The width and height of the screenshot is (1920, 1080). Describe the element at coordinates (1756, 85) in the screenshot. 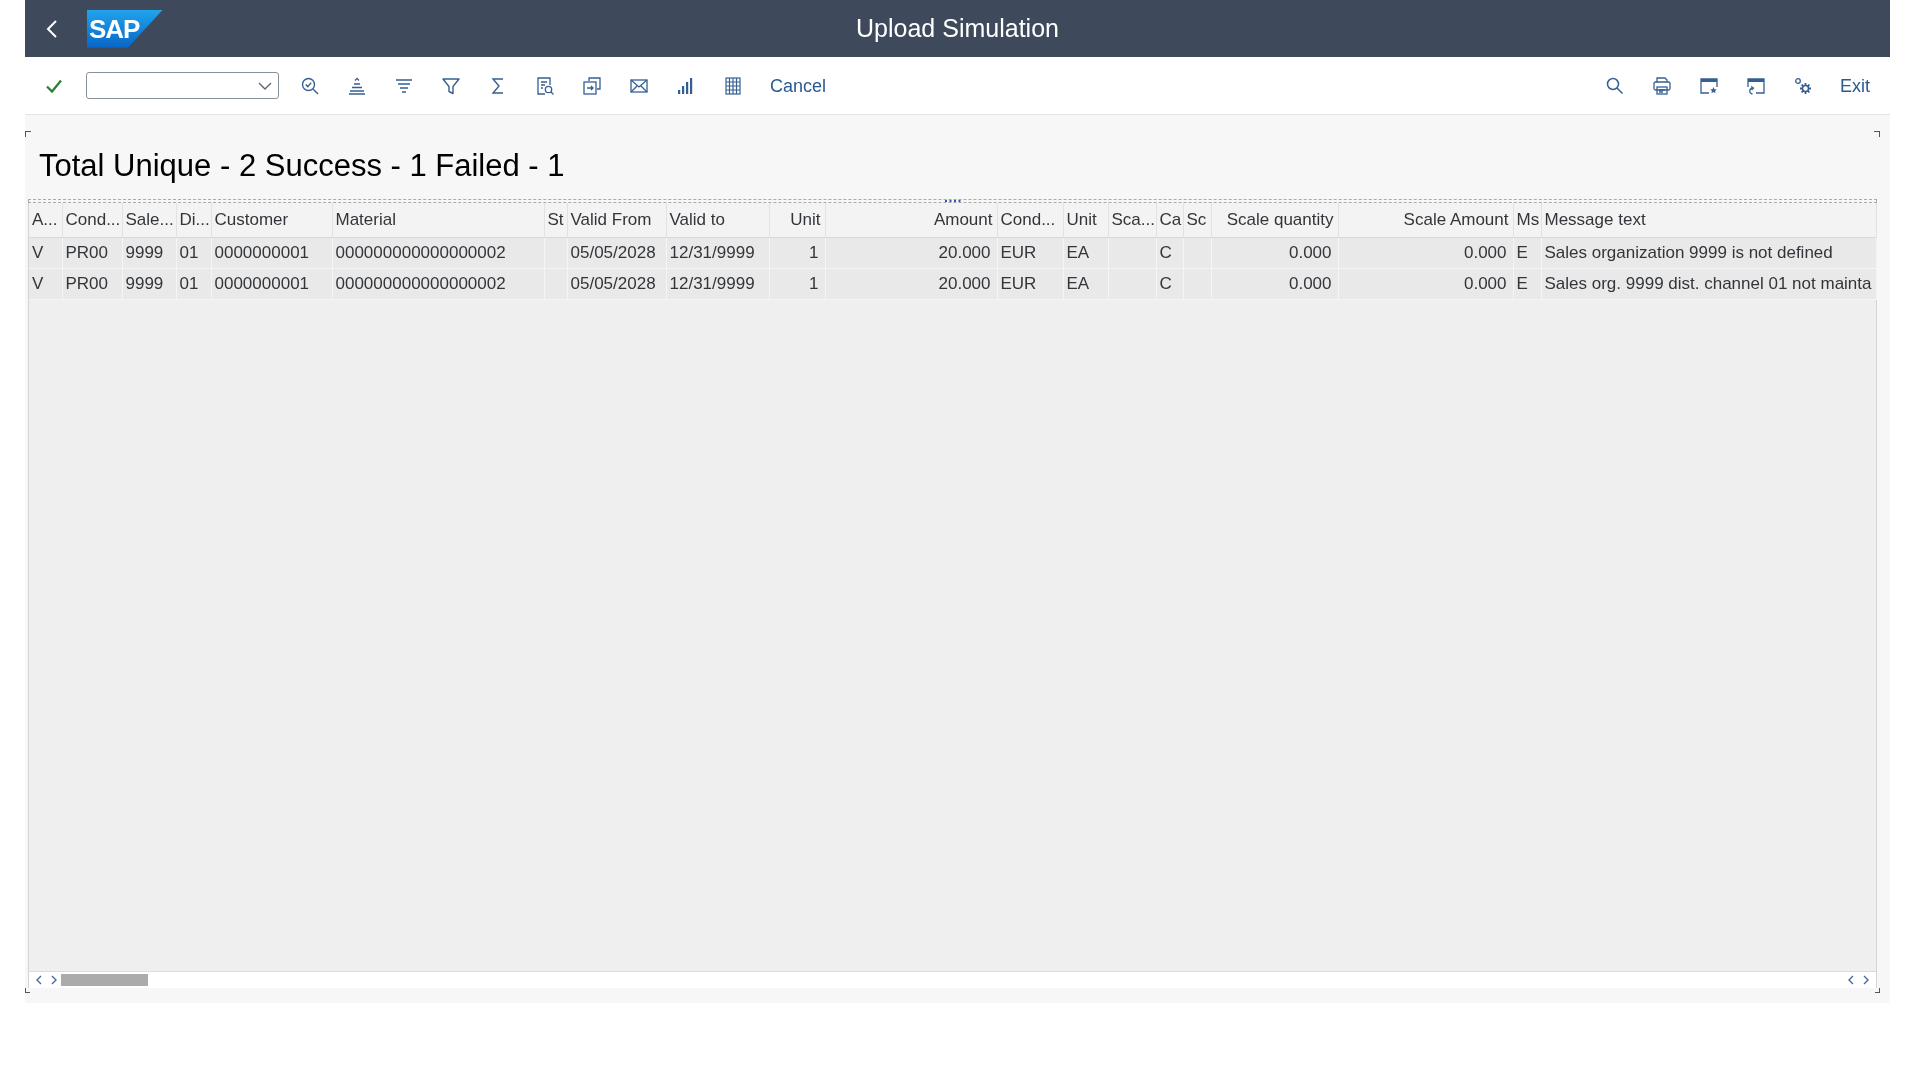

I see `window-arrow-icon` at that location.